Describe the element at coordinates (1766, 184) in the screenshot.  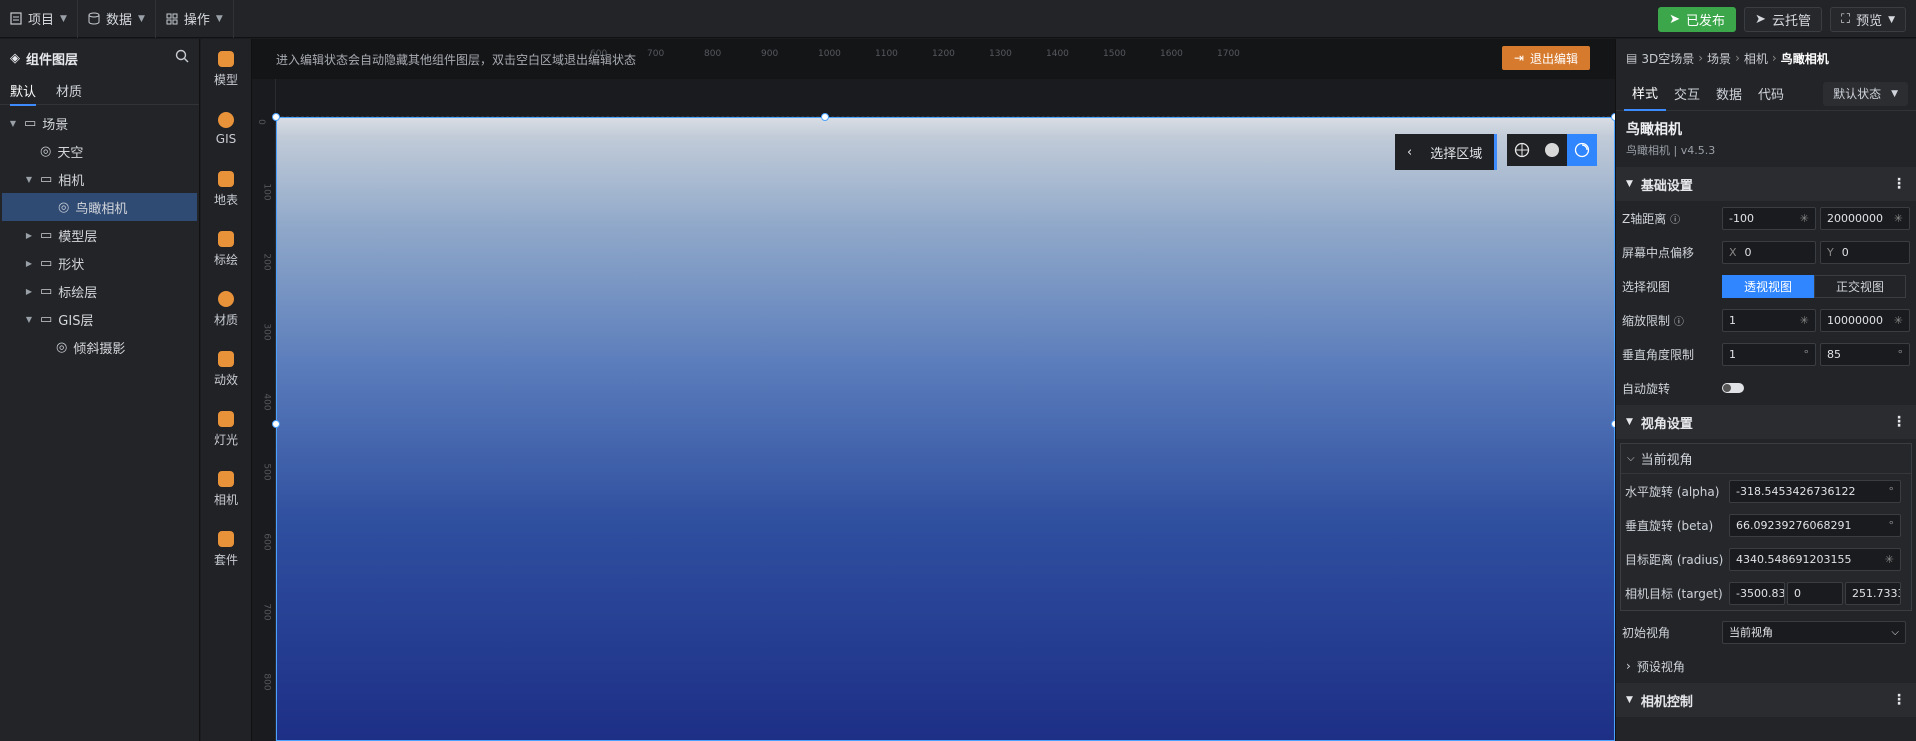
I see `basic-settings-header: ▼ 基础设置 ⋮` at that location.